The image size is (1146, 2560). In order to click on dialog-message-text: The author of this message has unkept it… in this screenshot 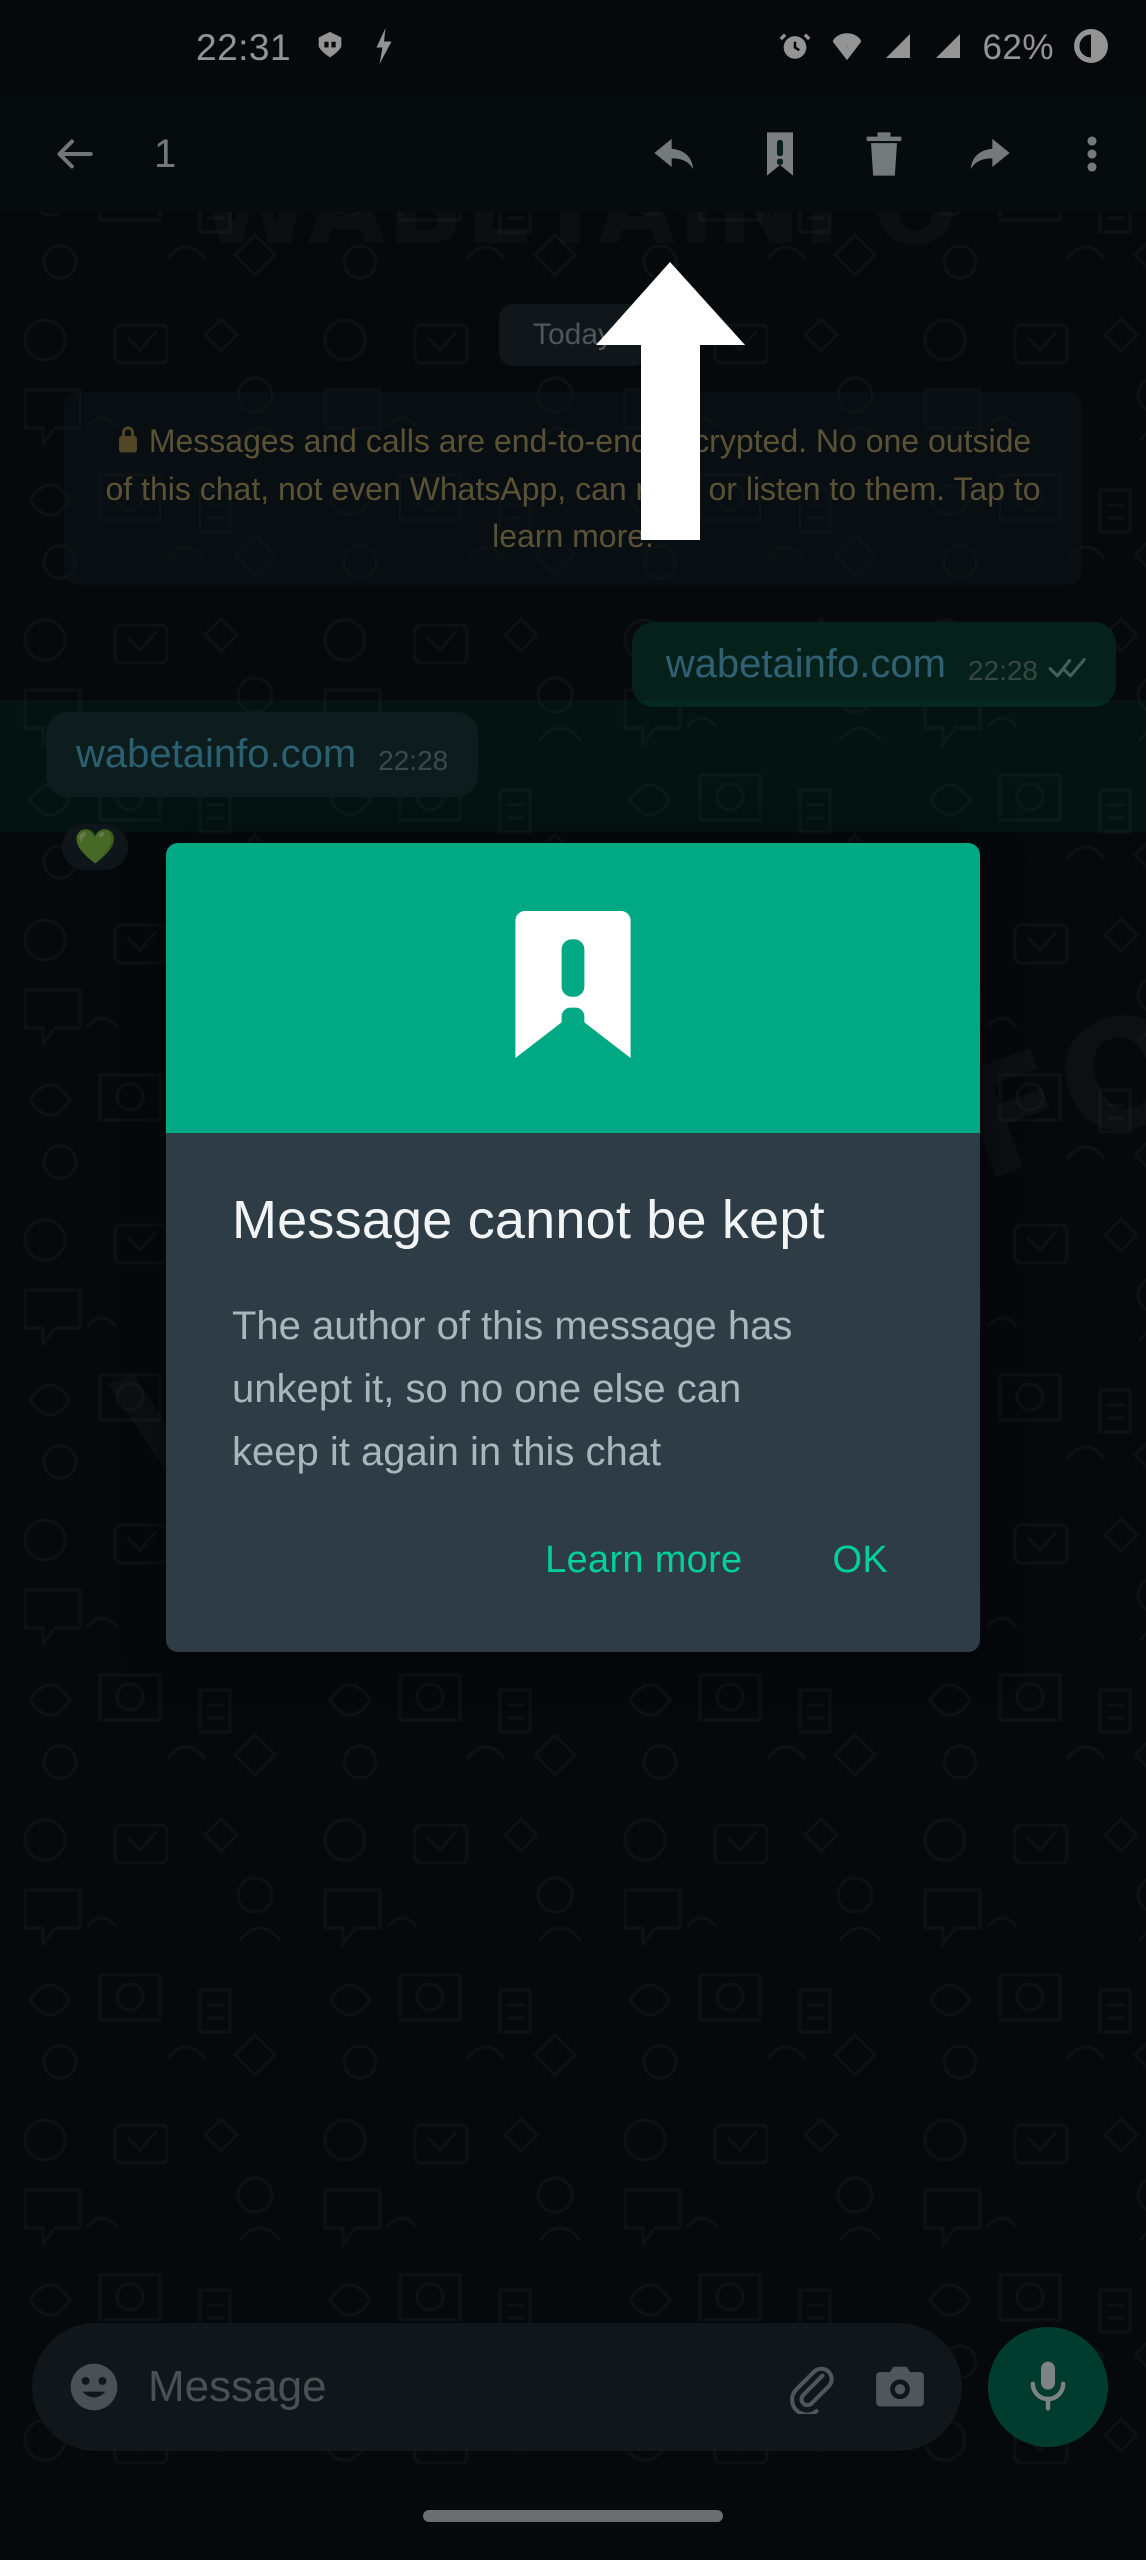, I will do `click(512, 1389)`.